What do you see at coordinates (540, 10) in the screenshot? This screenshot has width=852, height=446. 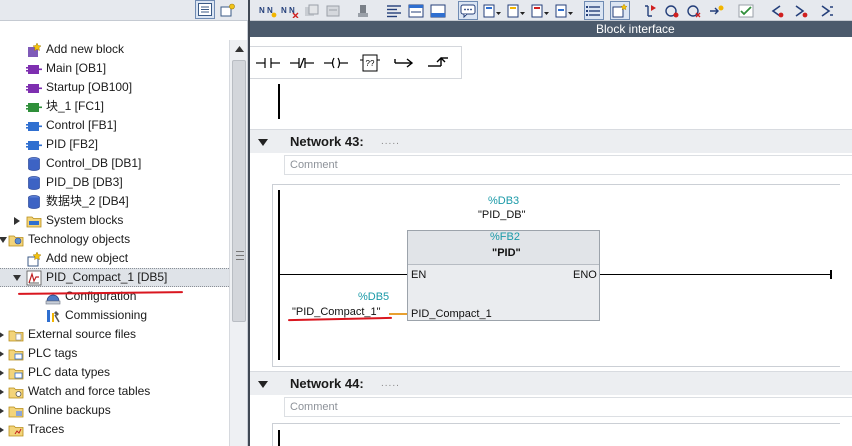 I see `display-favorites-button` at bounding box center [540, 10].